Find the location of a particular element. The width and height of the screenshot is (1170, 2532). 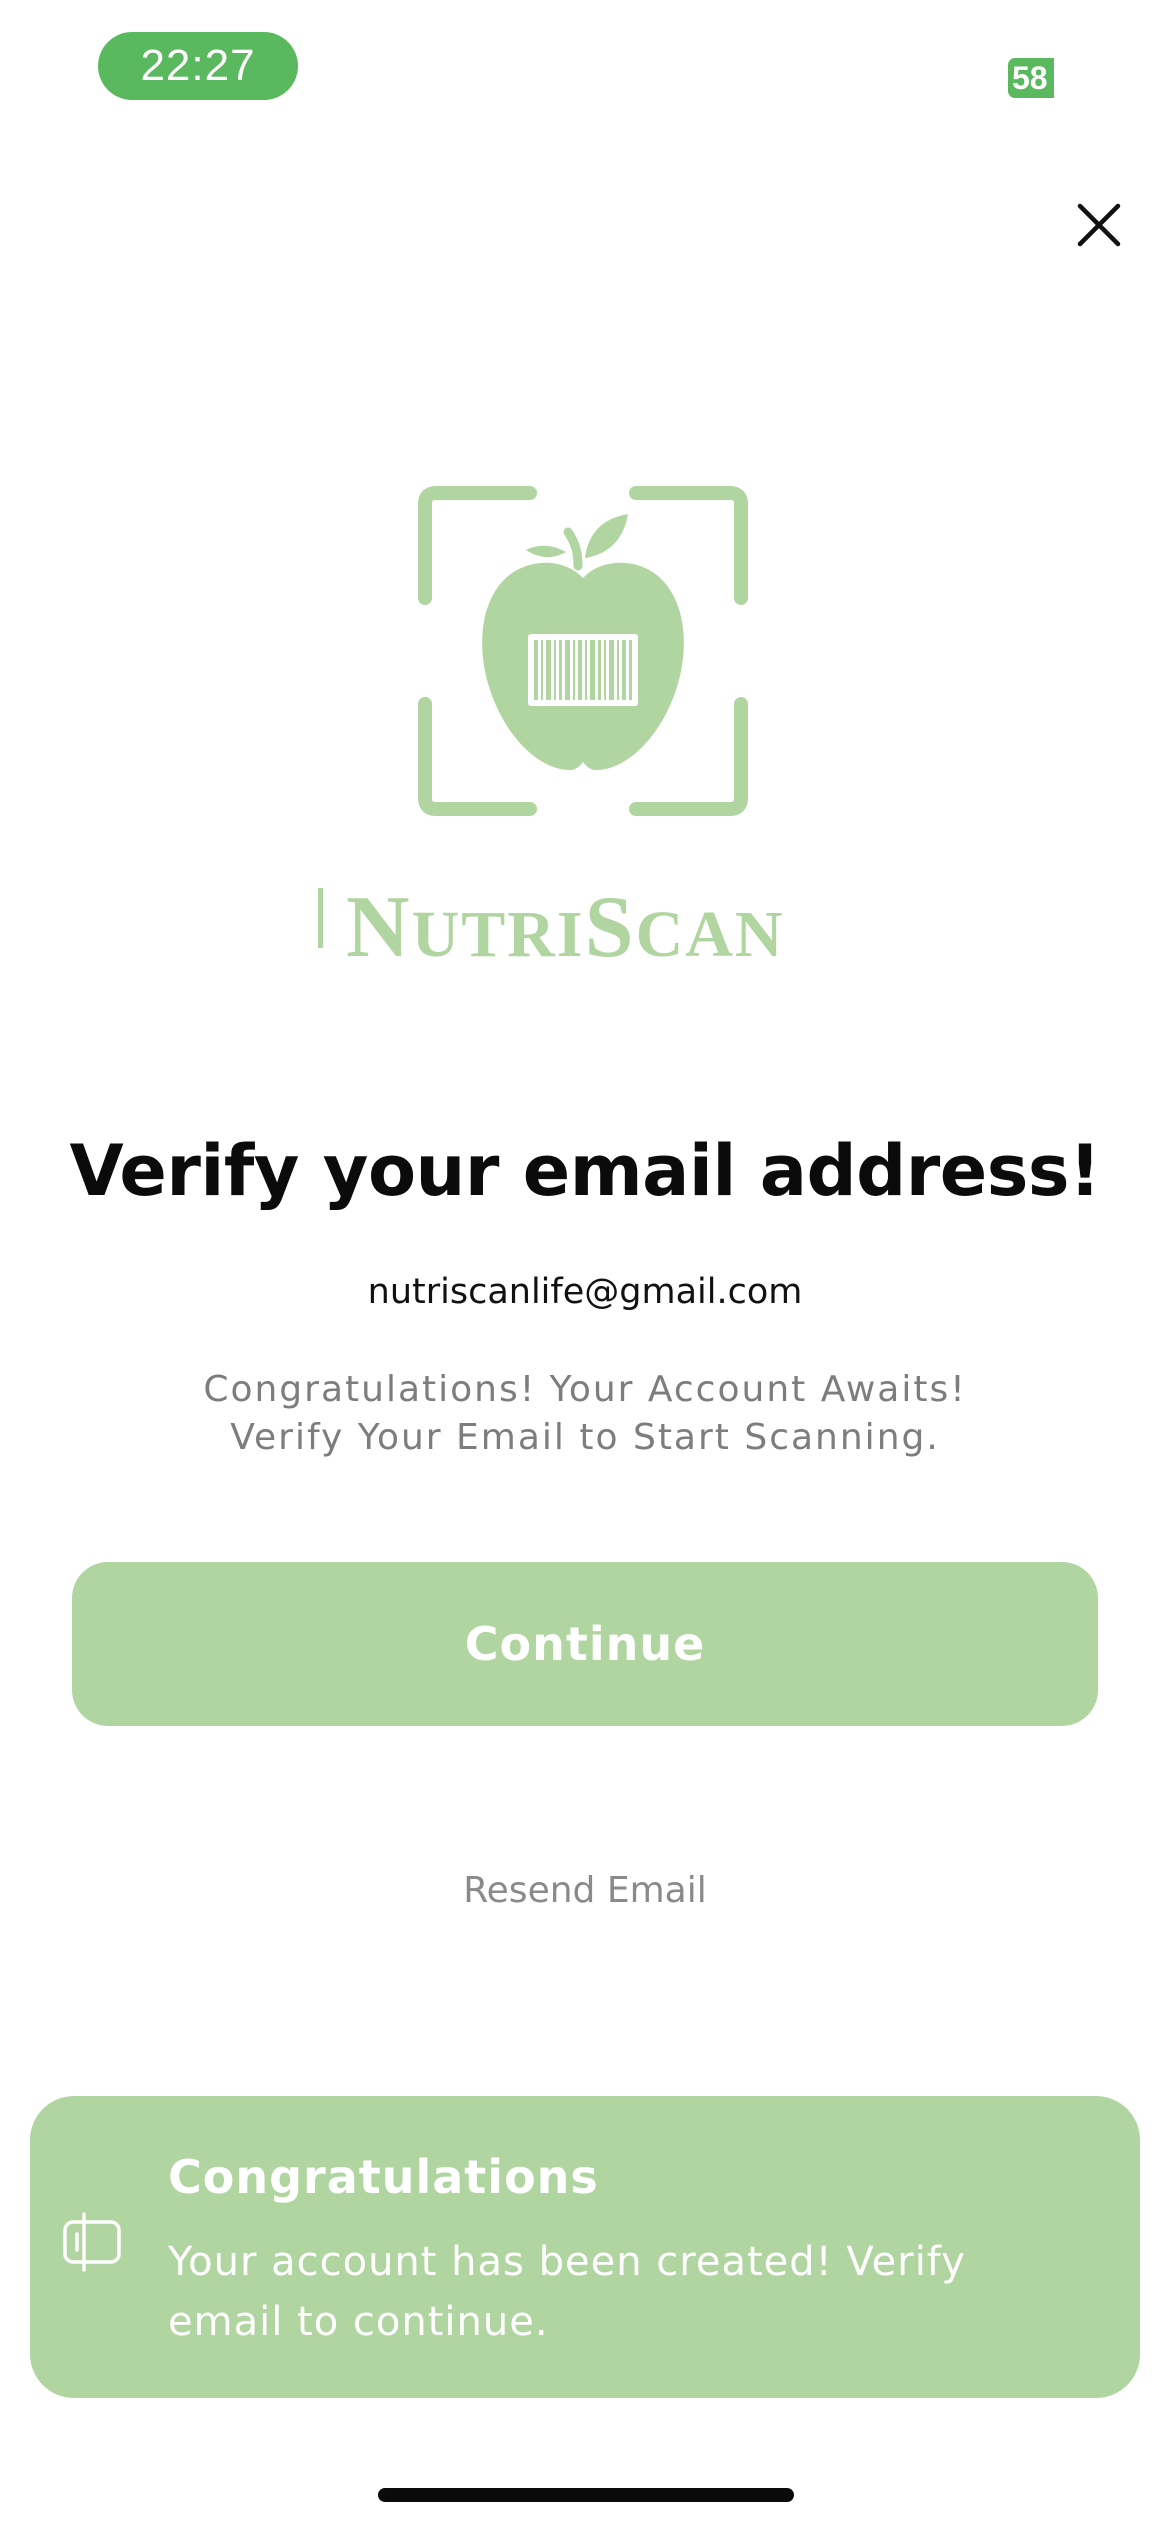

close-button is located at coordinates (1099, 225).